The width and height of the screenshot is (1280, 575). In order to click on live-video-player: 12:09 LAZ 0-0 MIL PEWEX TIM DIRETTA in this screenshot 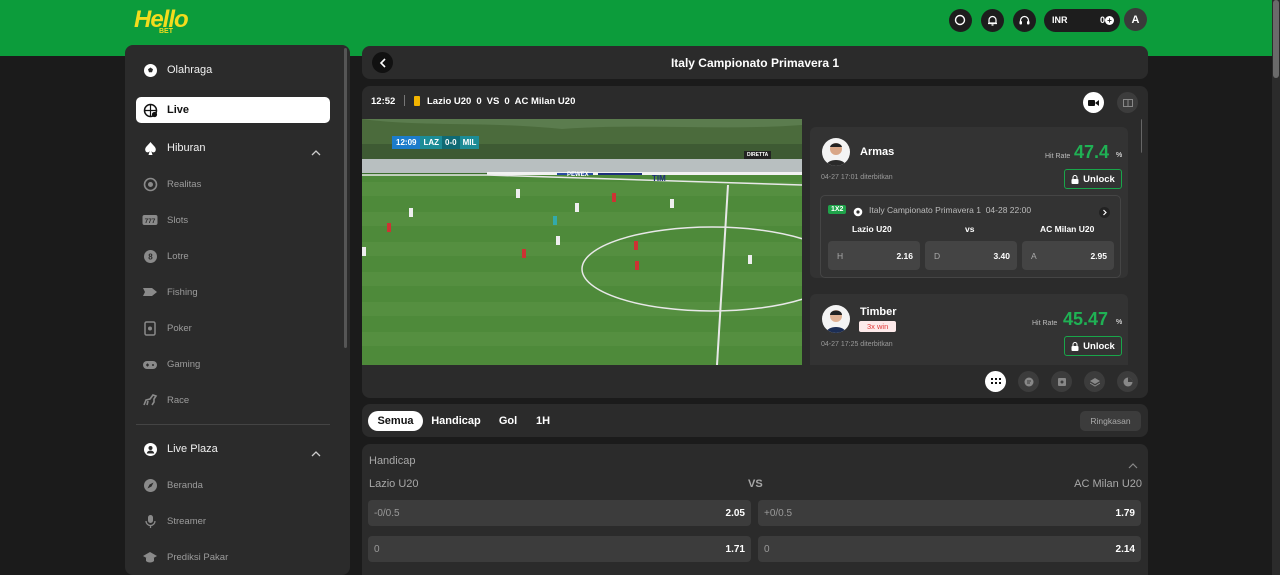, I will do `click(582, 242)`.